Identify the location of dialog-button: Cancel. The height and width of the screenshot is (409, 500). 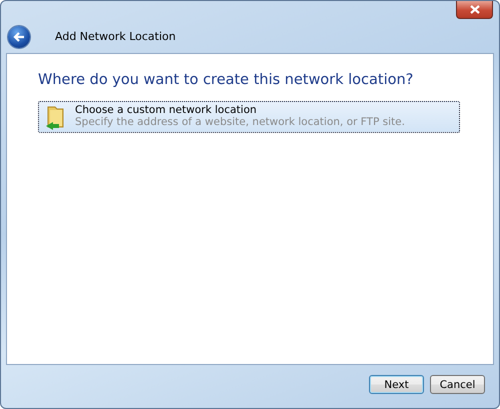
(457, 384).